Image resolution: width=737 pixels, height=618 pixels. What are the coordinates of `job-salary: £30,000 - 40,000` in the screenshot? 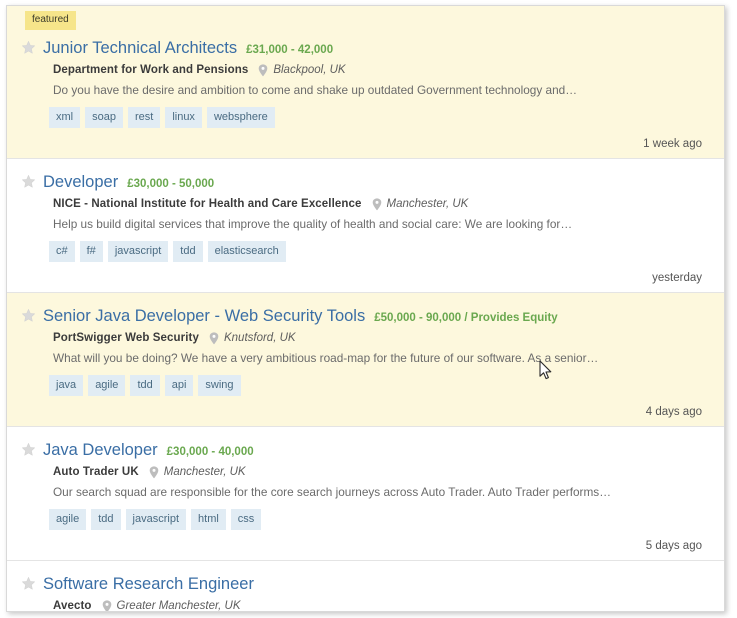 It's located at (210, 452).